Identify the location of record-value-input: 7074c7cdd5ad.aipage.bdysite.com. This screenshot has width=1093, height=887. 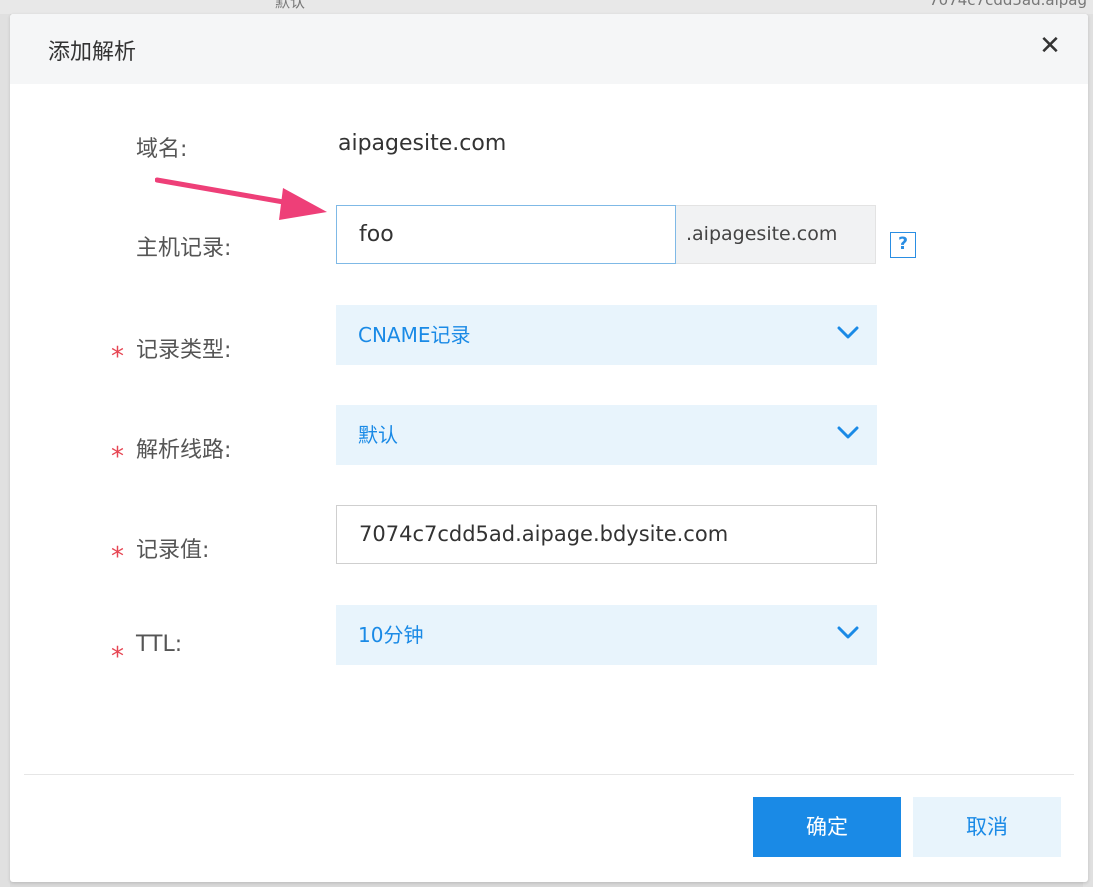
(606, 534).